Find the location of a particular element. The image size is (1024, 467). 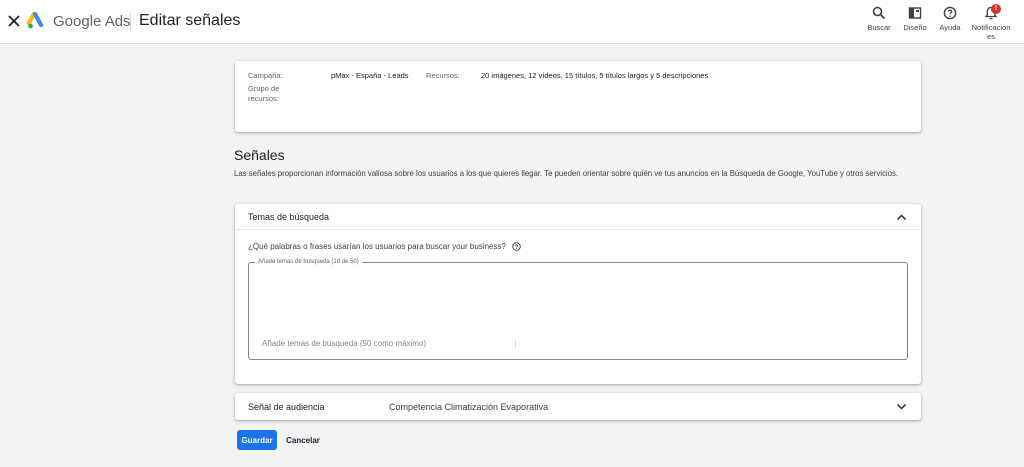

notifications-label-line-1: Notificacion is located at coordinates (991, 27).